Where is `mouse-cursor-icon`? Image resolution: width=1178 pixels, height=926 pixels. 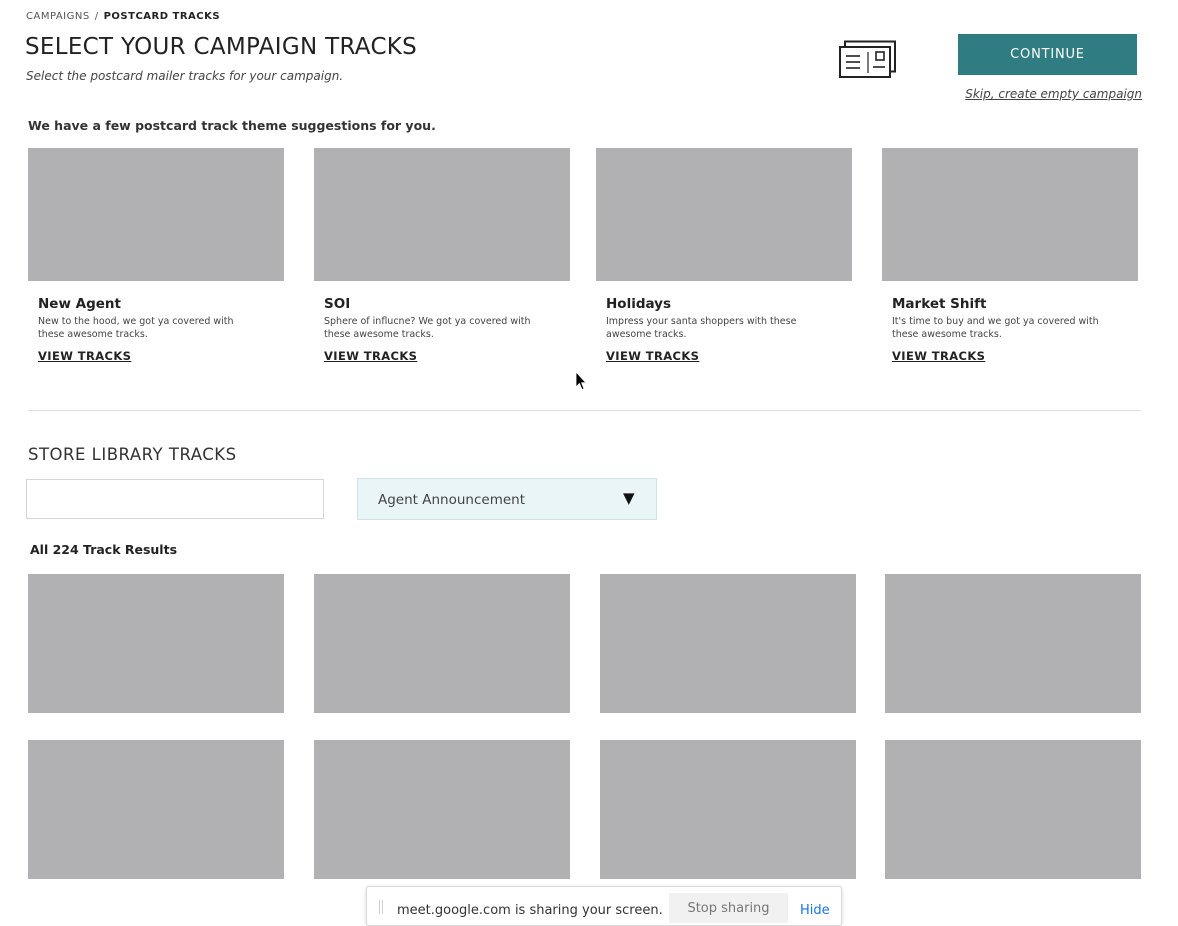 mouse-cursor-icon is located at coordinates (581, 381).